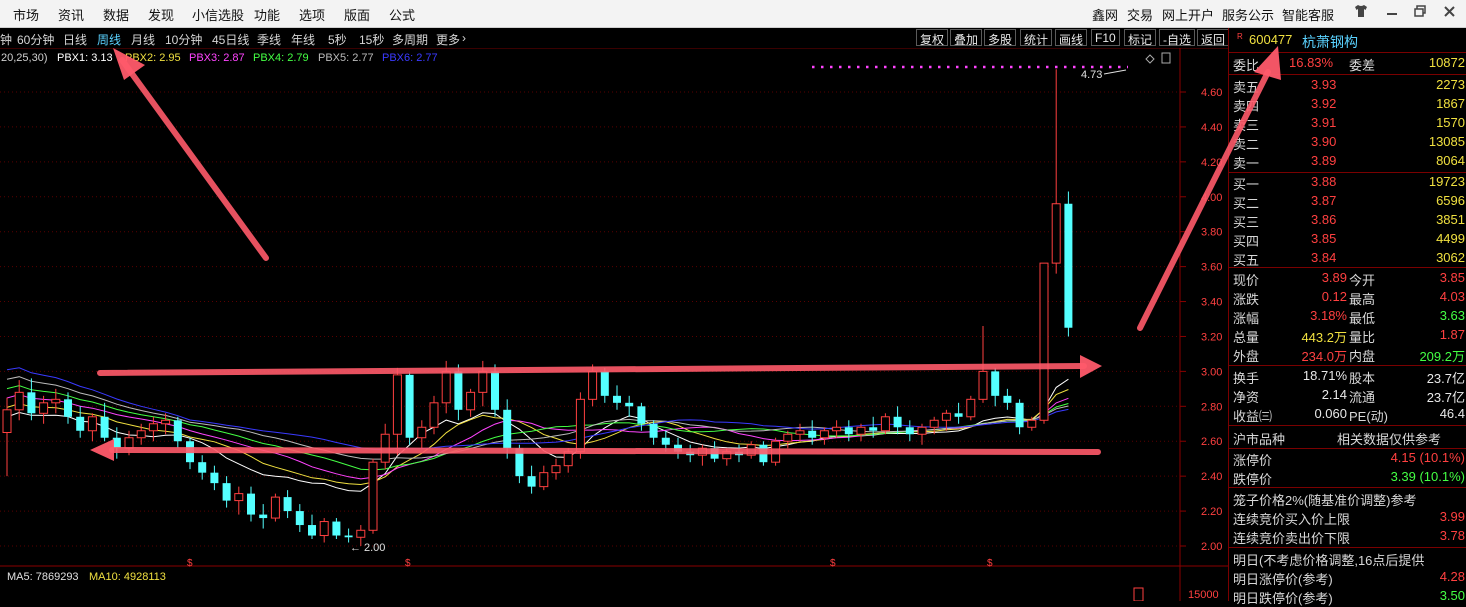 The width and height of the screenshot is (1466, 607). I want to click on ask-price: 3.89, so click(1324, 160).